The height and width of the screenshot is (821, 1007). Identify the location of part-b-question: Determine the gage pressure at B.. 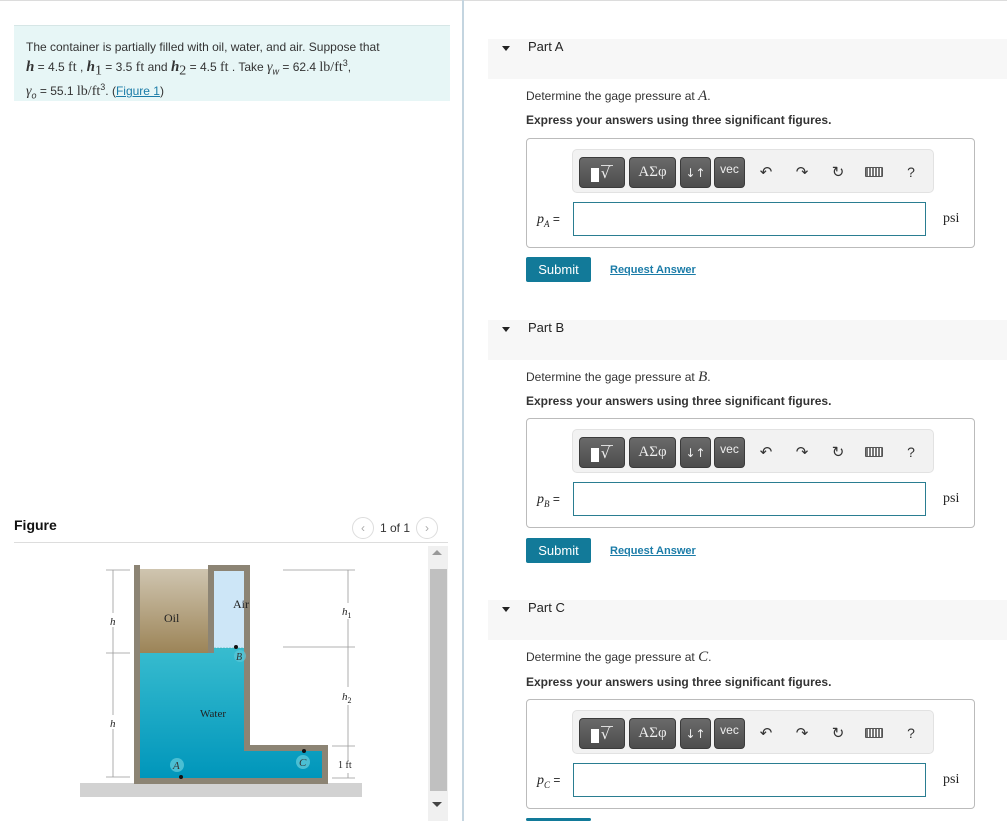
(618, 377).